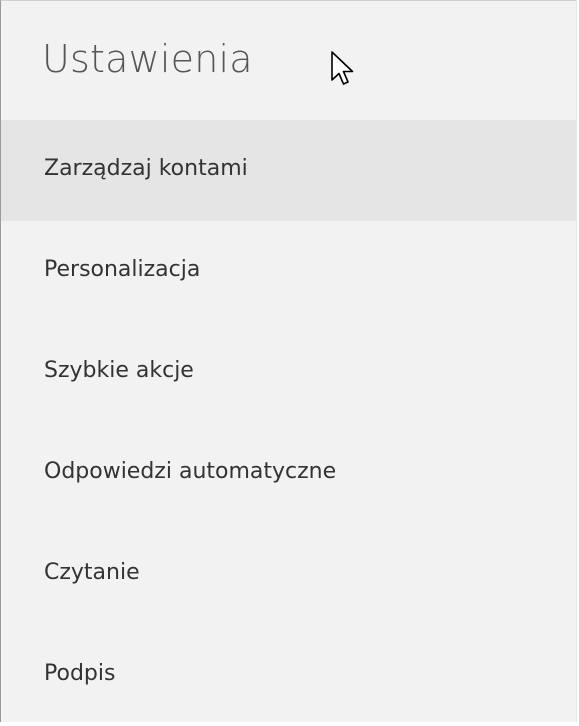  What do you see at coordinates (288, 675) in the screenshot?
I see `menu-item-signature: Podpis` at bounding box center [288, 675].